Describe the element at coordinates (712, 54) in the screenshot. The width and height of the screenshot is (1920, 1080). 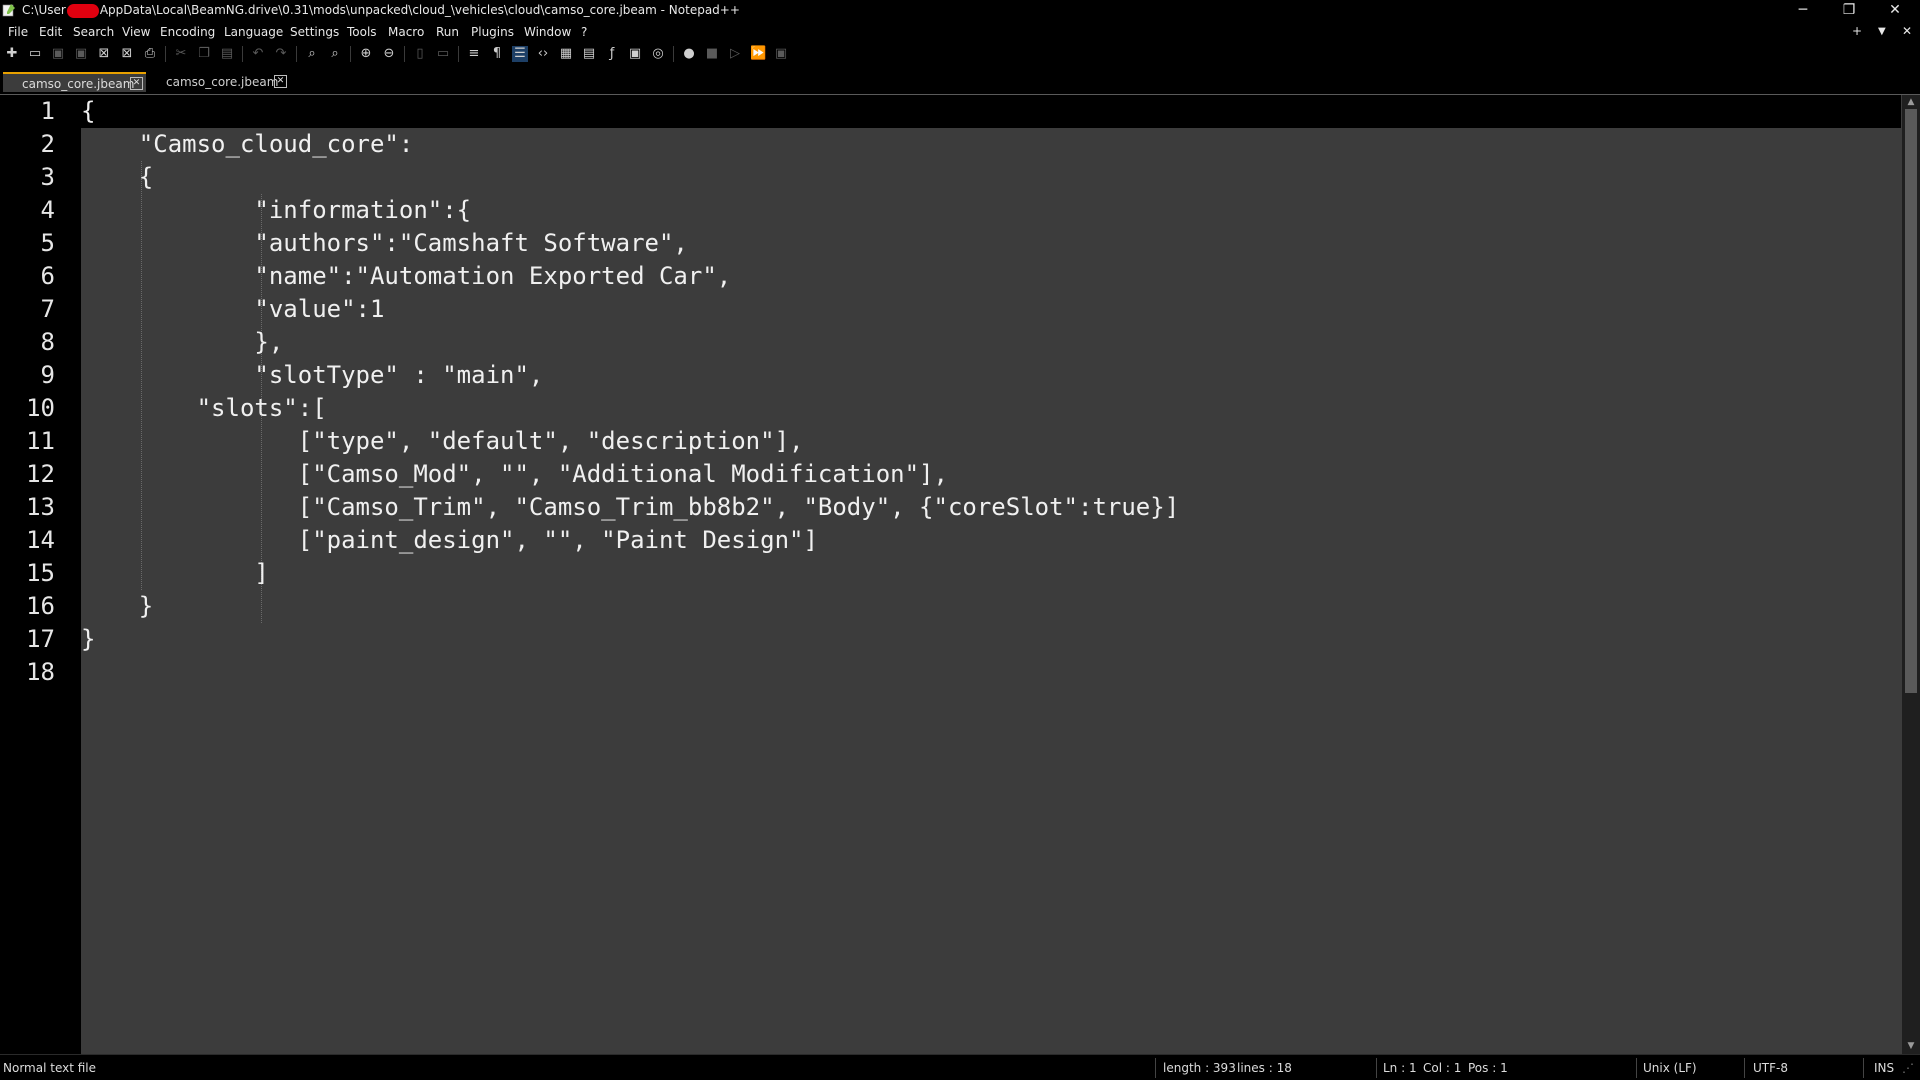
I see `stop-macro-icon: ■` at that location.